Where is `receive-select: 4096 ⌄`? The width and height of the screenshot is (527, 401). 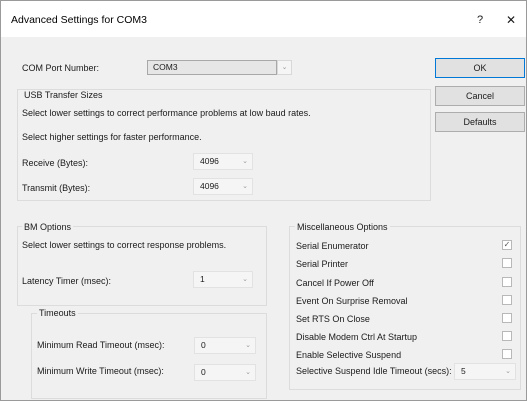 receive-select: 4096 ⌄ is located at coordinates (223, 161).